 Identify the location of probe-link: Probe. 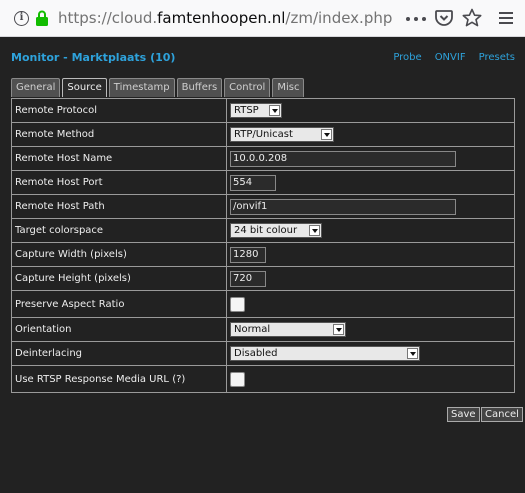
(407, 57).